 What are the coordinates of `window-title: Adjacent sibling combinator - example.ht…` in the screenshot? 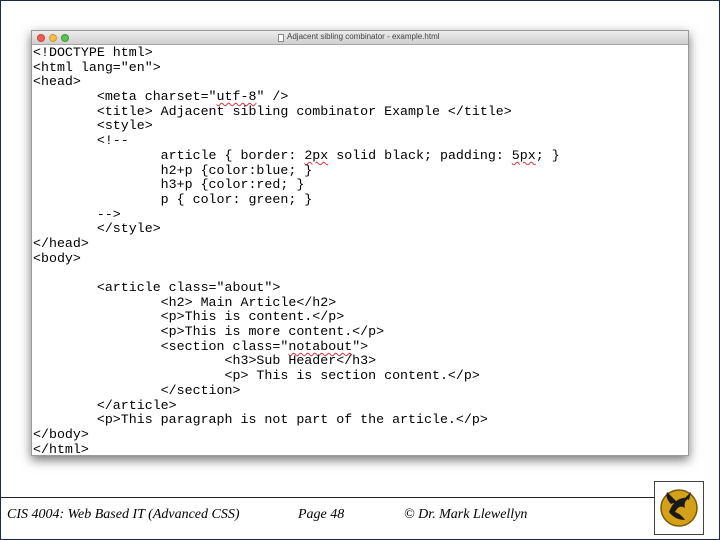 It's located at (363, 36).